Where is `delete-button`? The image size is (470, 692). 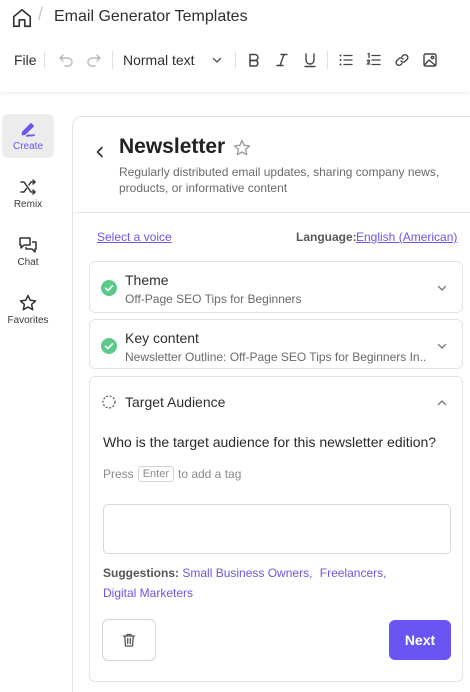 delete-button is located at coordinates (129, 640).